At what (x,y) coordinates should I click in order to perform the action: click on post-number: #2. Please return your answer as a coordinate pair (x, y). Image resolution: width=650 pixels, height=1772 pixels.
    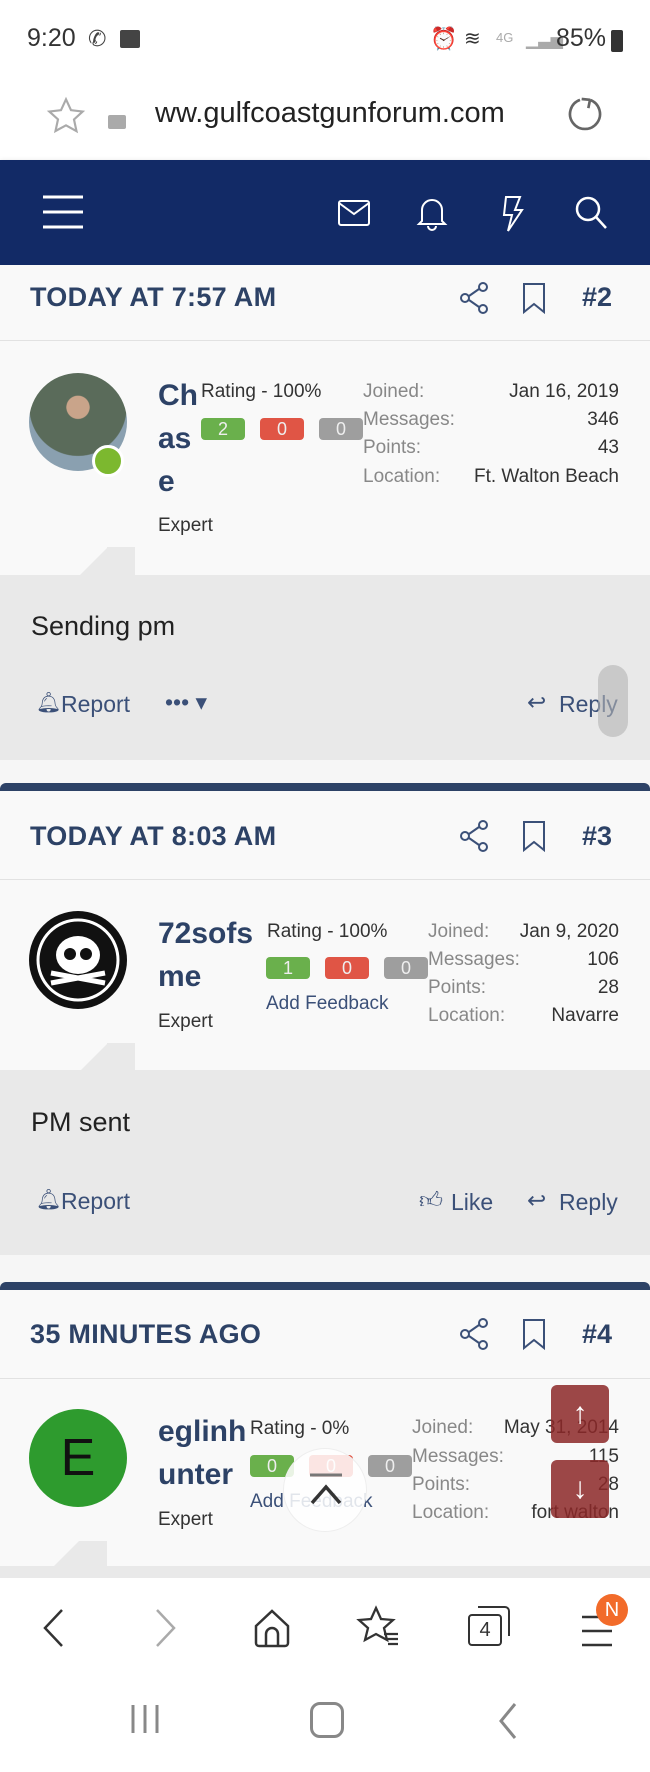
    Looking at the image, I should click on (597, 297).